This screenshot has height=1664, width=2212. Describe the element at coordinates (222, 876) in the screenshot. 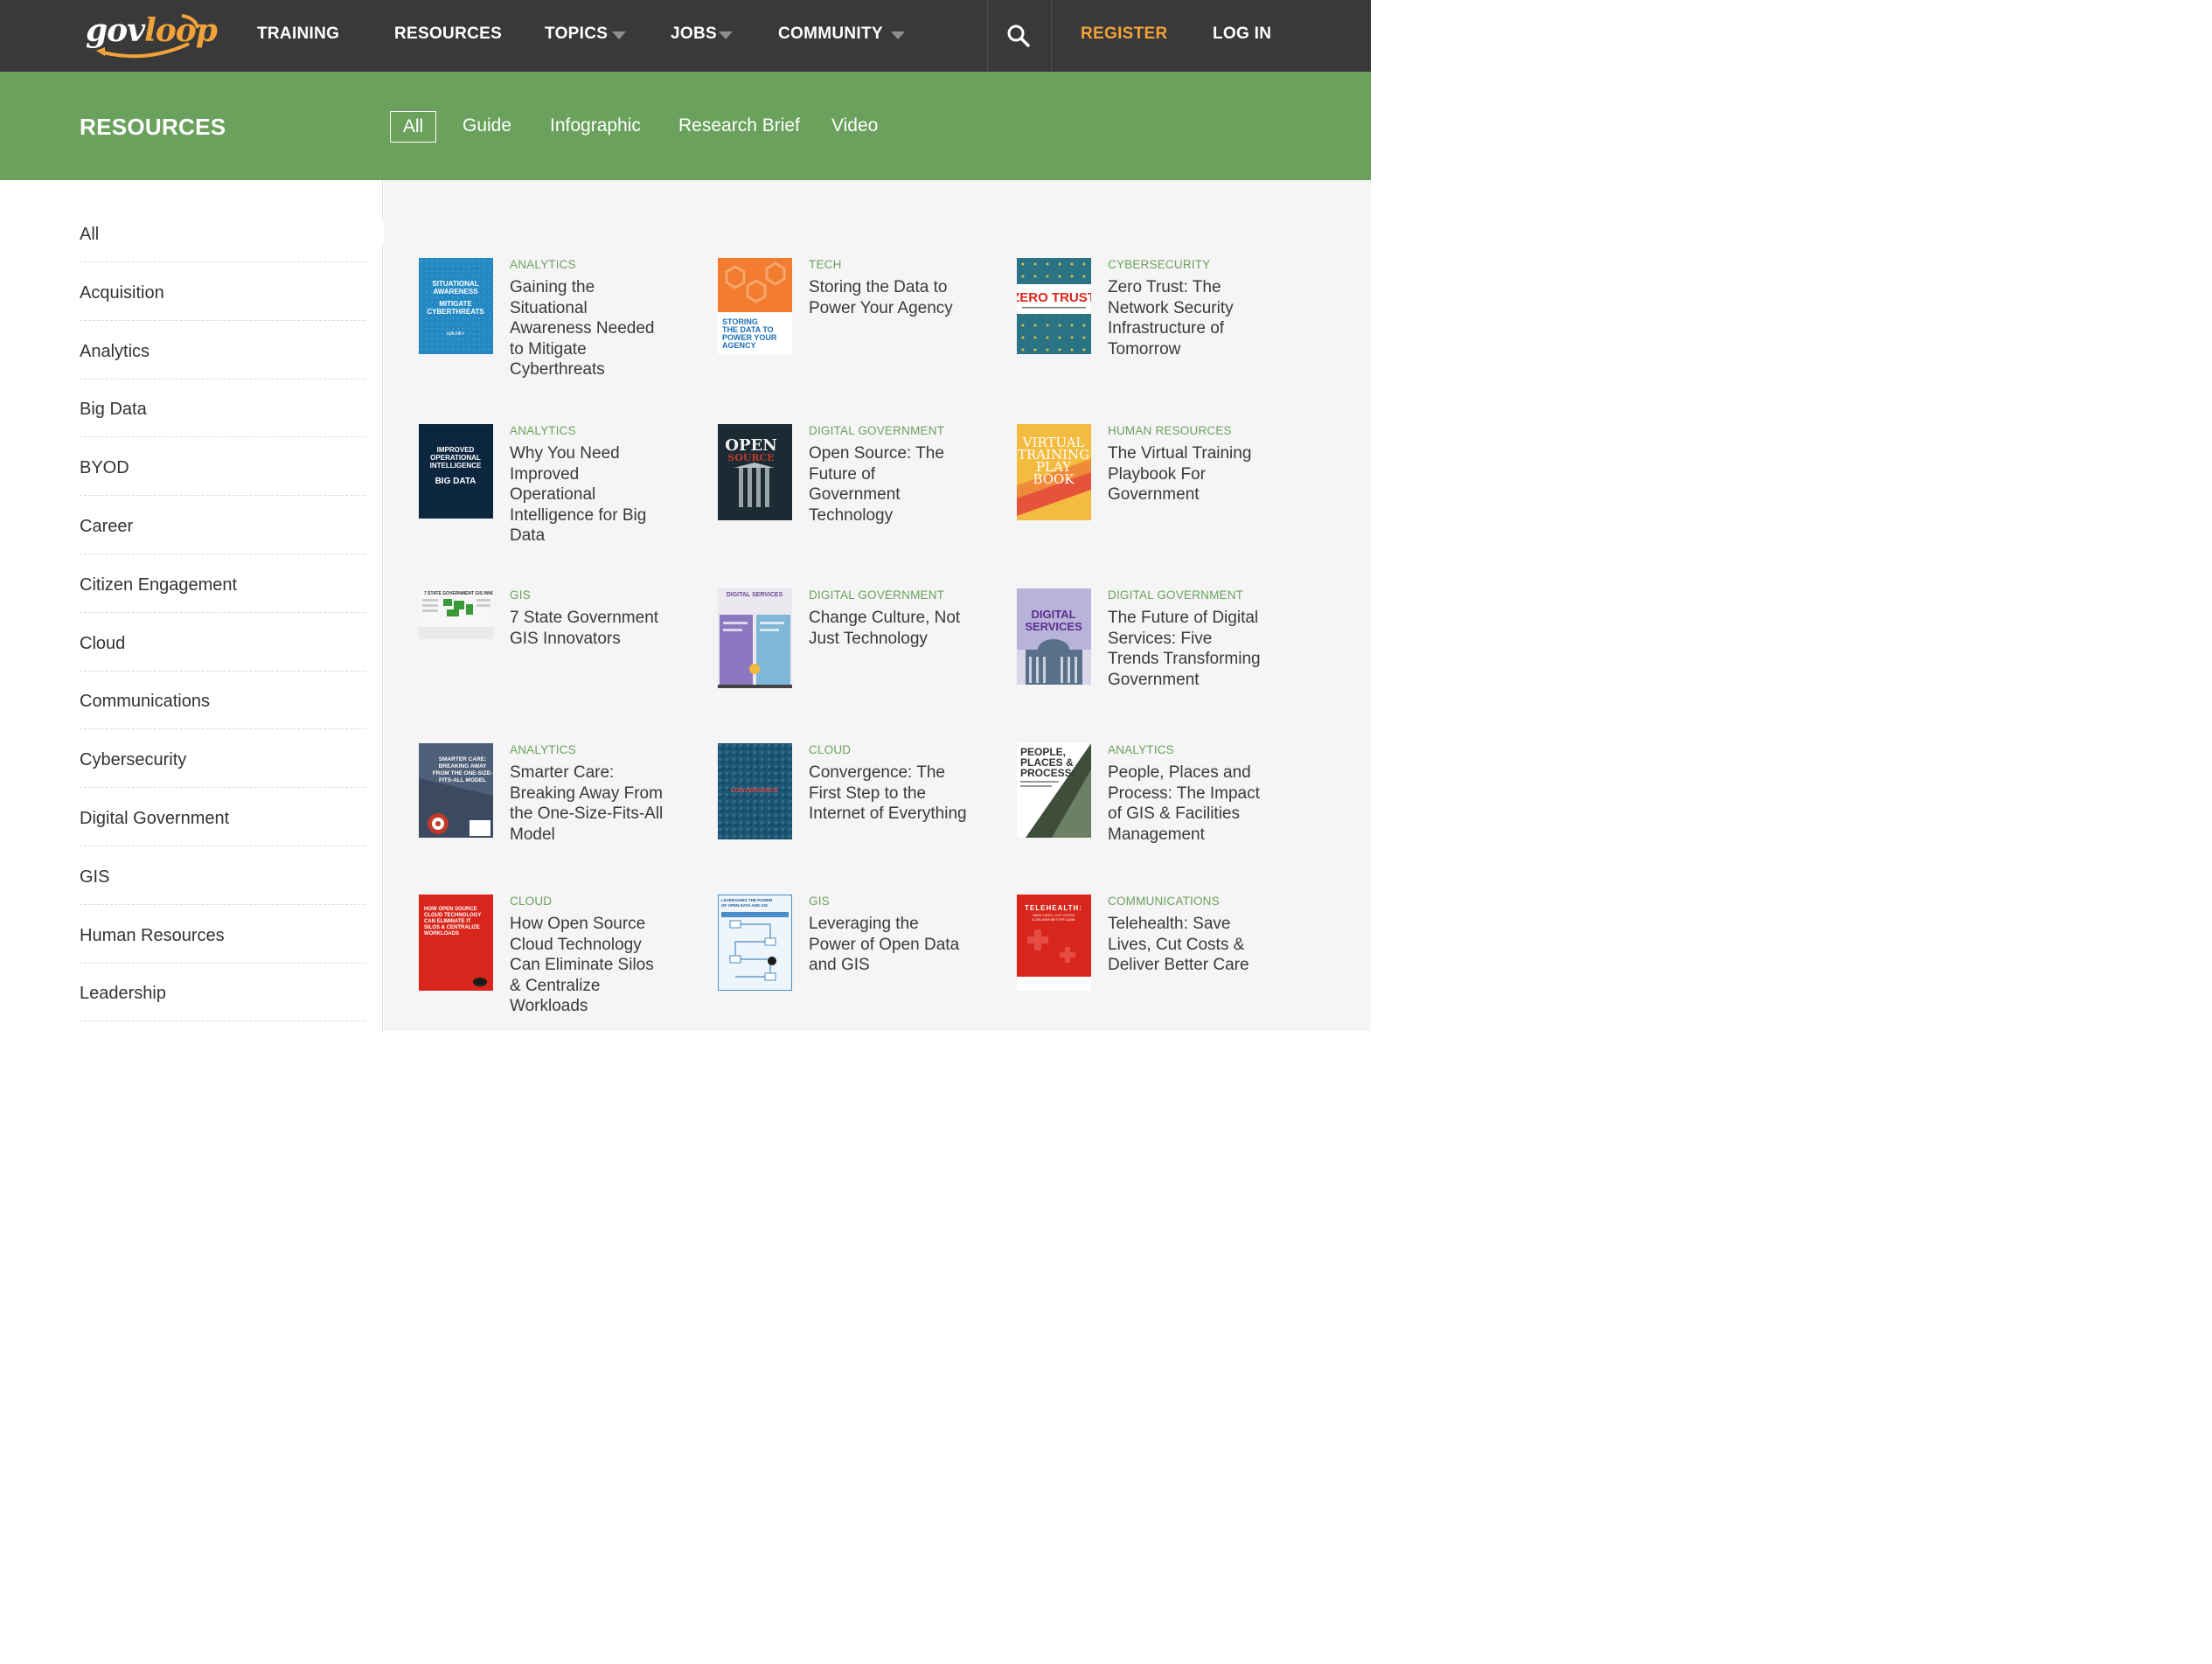

I see `sidebar-item-gis: GIS` at that location.